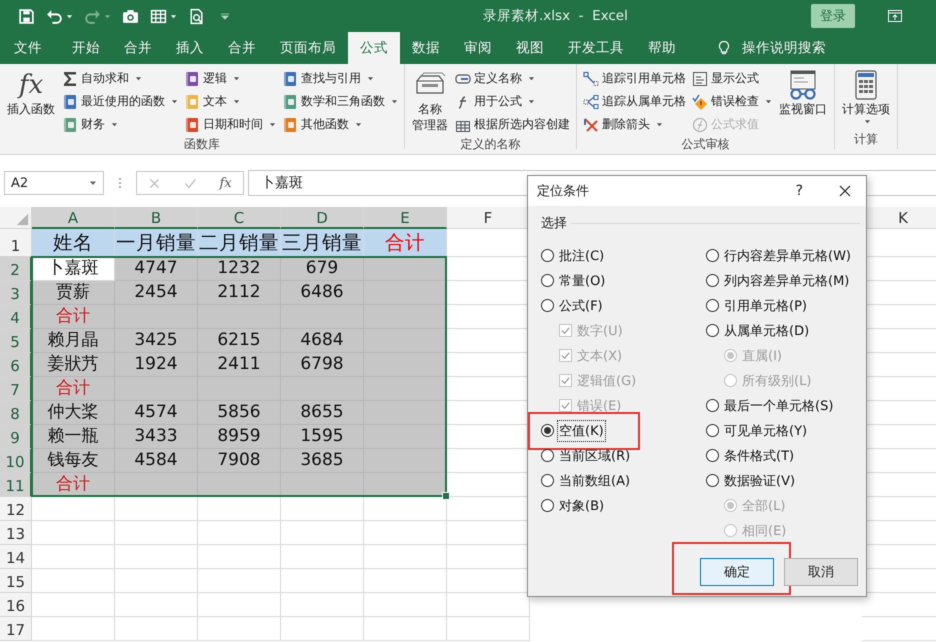 The image size is (936, 642). I want to click on ribbon-tab: 审阅, so click(478, 48).